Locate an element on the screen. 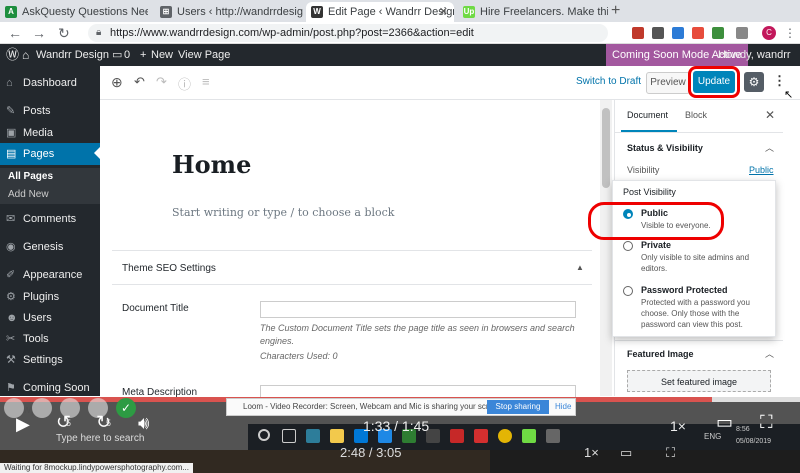 The height and width of the screenshot is (473, 800). settings-gear-icon: ⚙ is located at coordinates (754, 82).